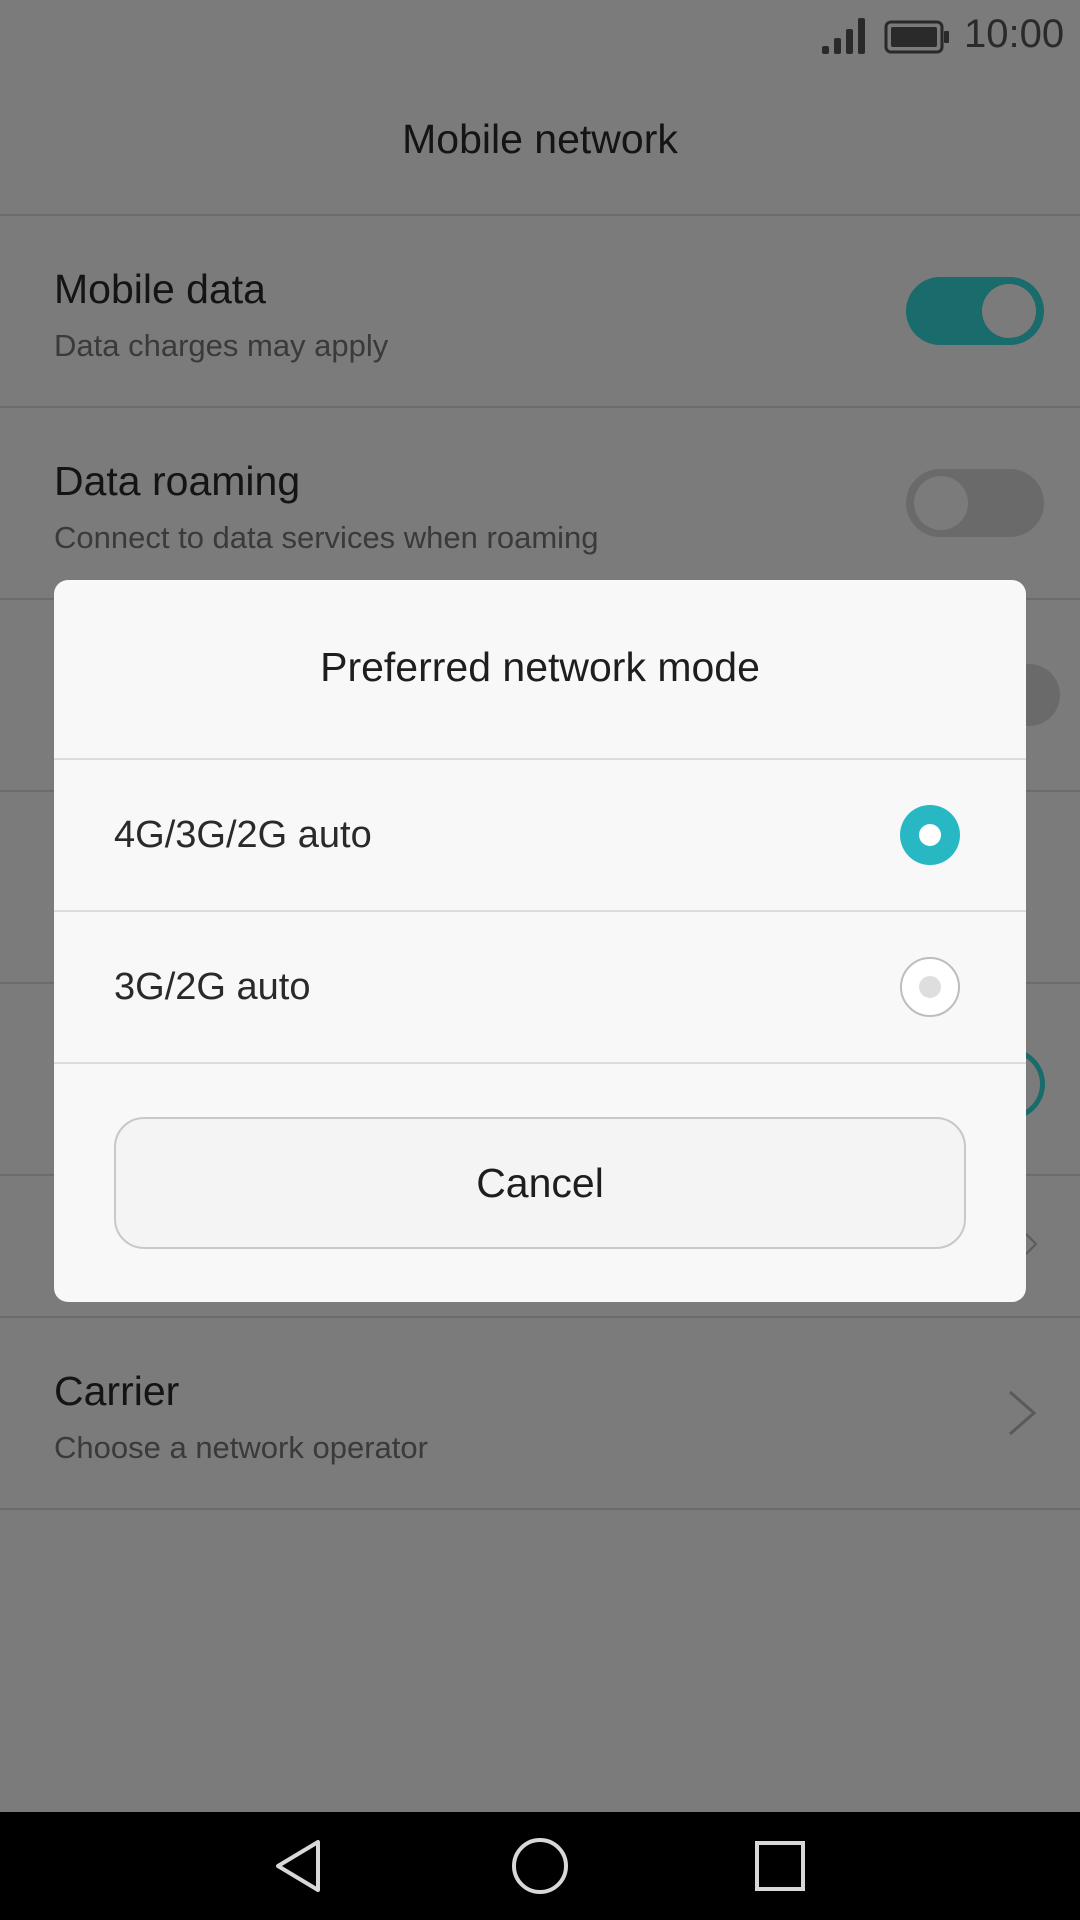 This screenshot has width=1080, height=1920. What do you see at coordinates (540, 36) in the screenshot?
I see `status-bar: 10:00` at bounding box center [540, 36].